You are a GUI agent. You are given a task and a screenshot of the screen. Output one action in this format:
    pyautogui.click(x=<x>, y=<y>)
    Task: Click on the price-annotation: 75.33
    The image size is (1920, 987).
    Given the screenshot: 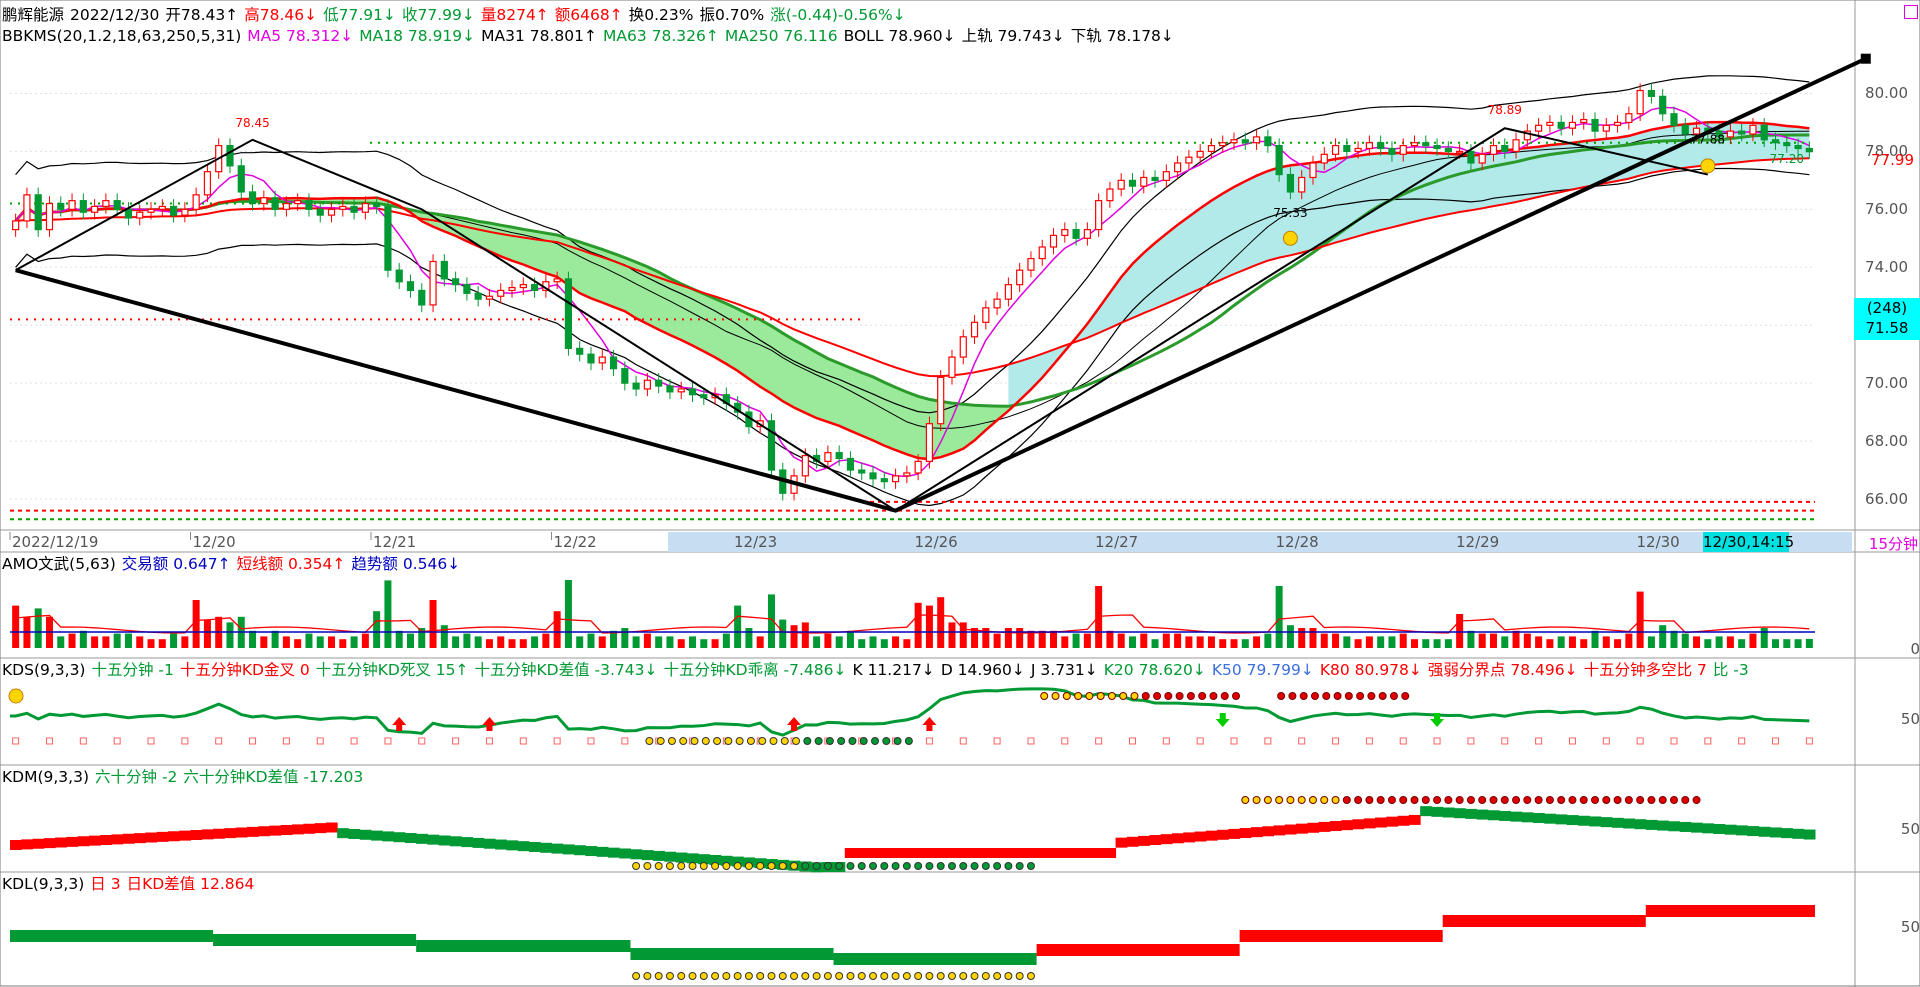 What is the action you would take?
    pyautogui.click(x=1290, y=213)
    